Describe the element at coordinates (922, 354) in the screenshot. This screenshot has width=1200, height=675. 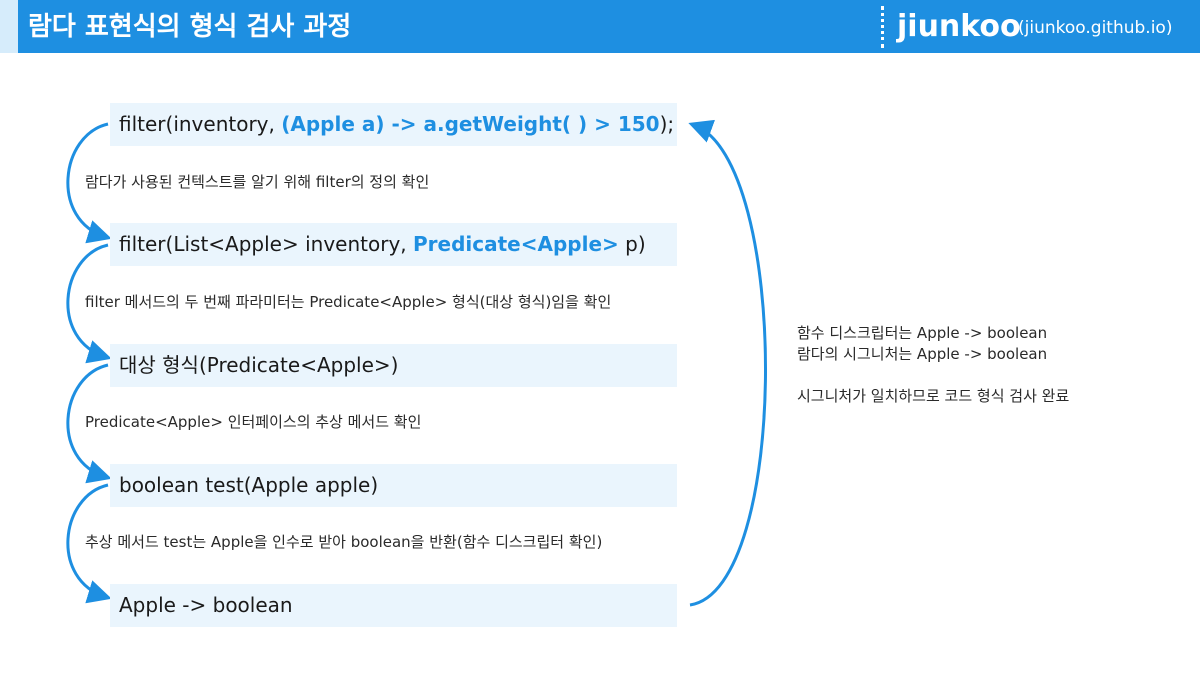
I see `side-note-signature: 람다의 시그니처는 Apple -> boolean` at that location.